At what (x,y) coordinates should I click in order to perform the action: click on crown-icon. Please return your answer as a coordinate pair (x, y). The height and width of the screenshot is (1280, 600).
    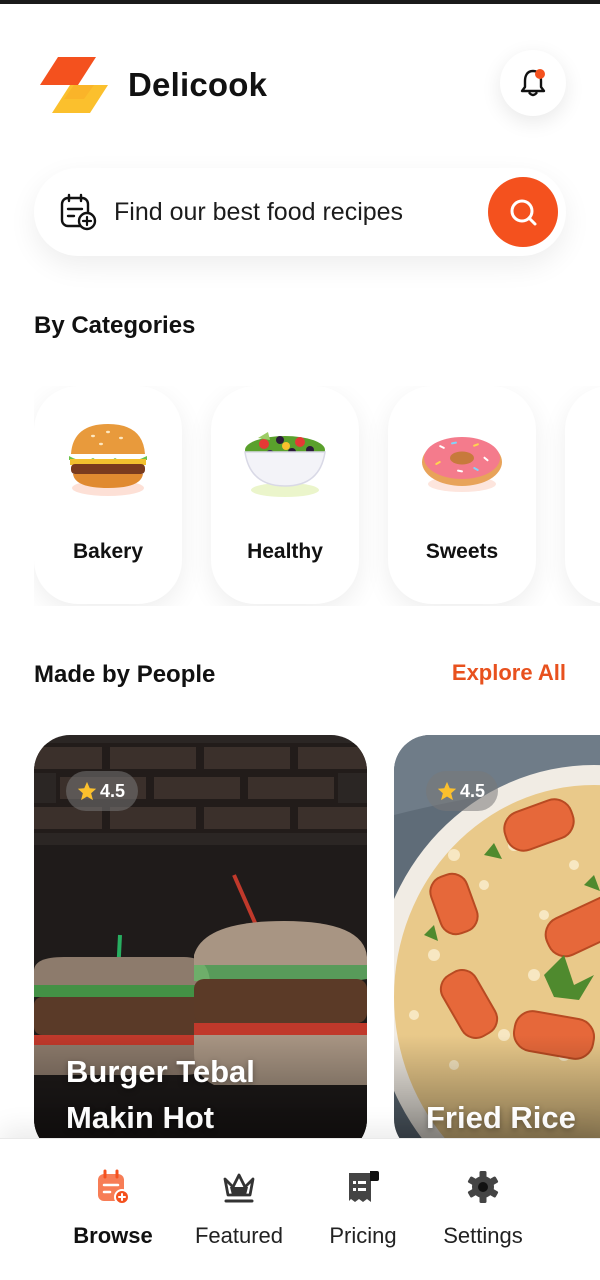
    Looking at the image, I should click on (239, 1188).